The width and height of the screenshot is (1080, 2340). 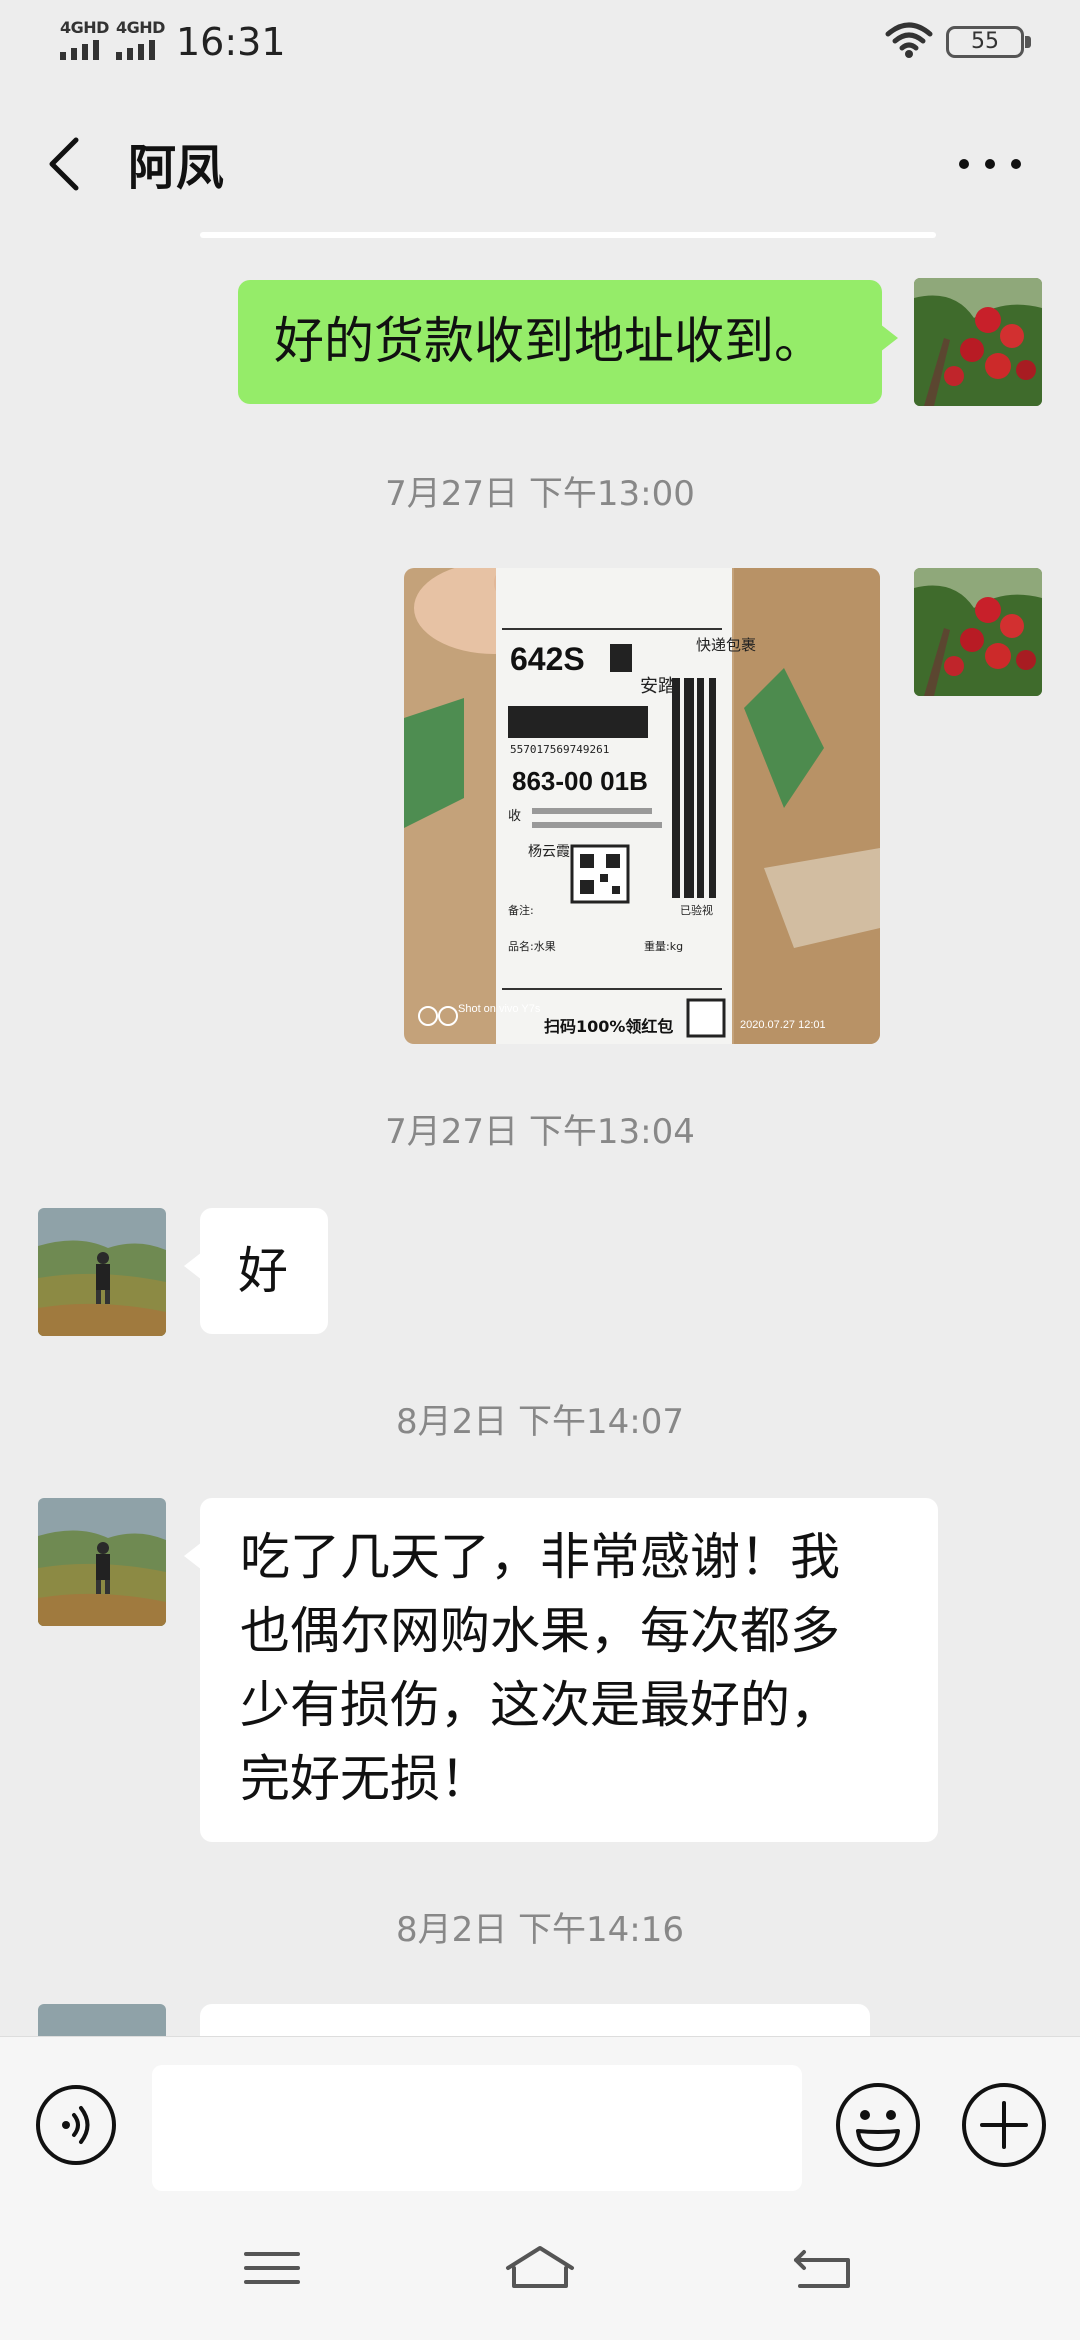 I want to click on wifi-icon, so click(x=909, y=40).